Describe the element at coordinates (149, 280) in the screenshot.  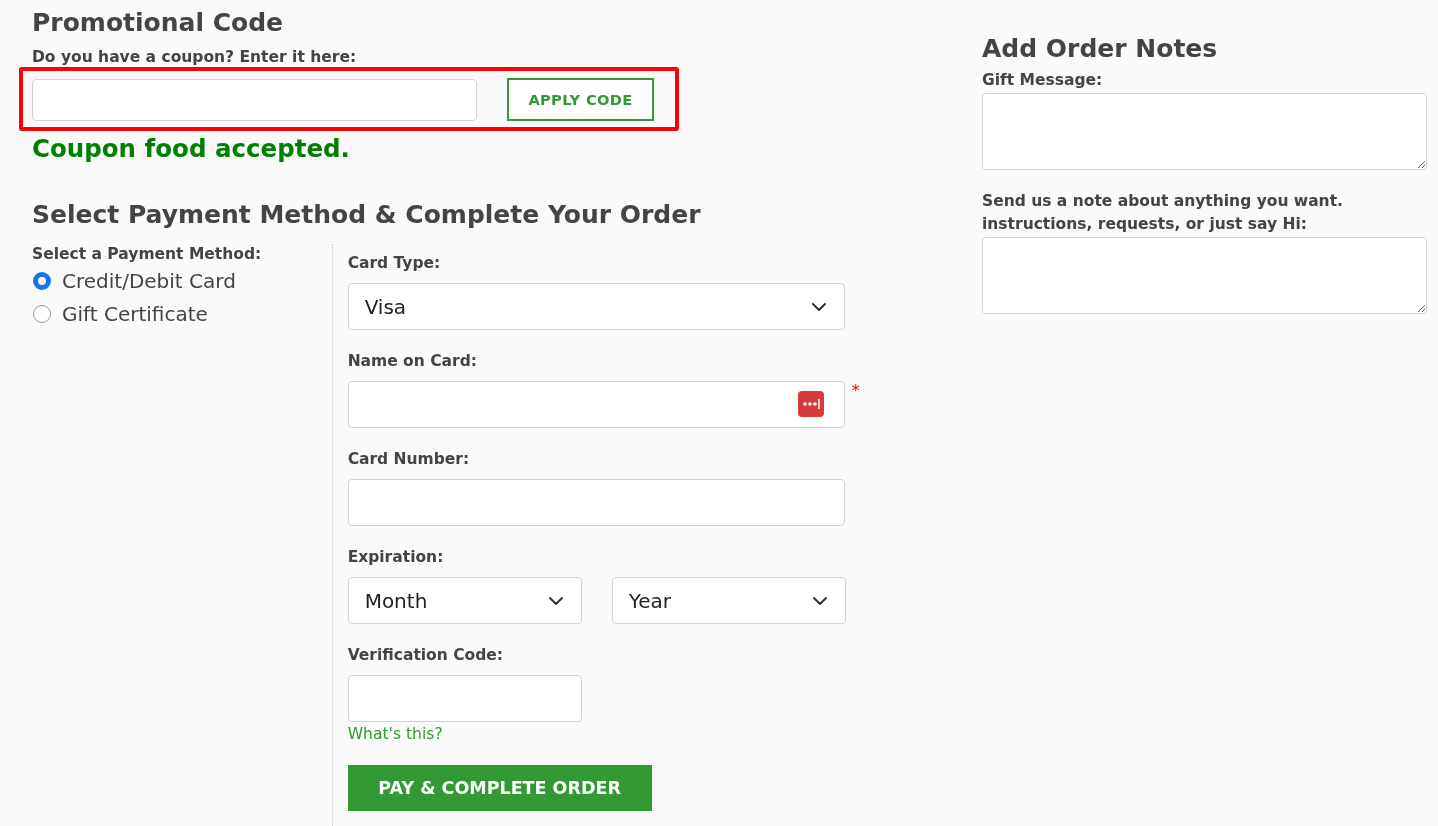
I see `radio-label: Credit/Debit Card` at that location.